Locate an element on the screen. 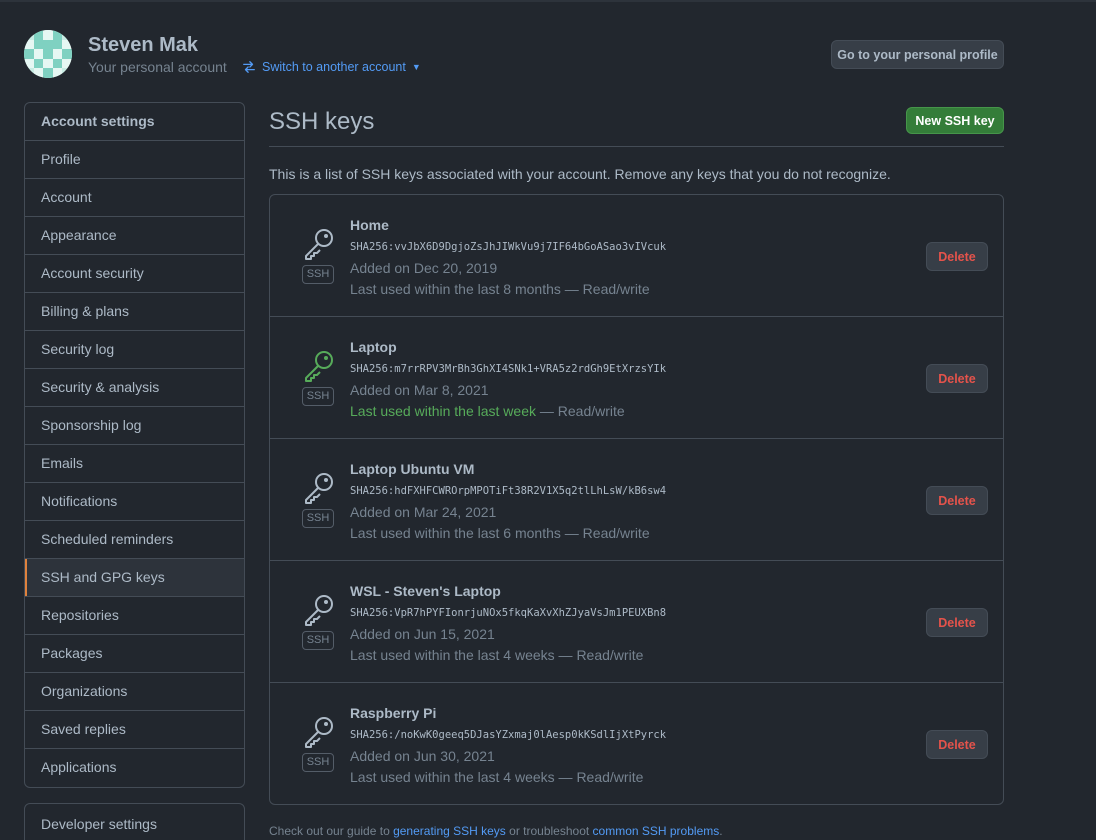 The width and height of the screenshot is (1096, 840). sidebar-item-billing: Billing & plans is located at coordinates (134, 312).